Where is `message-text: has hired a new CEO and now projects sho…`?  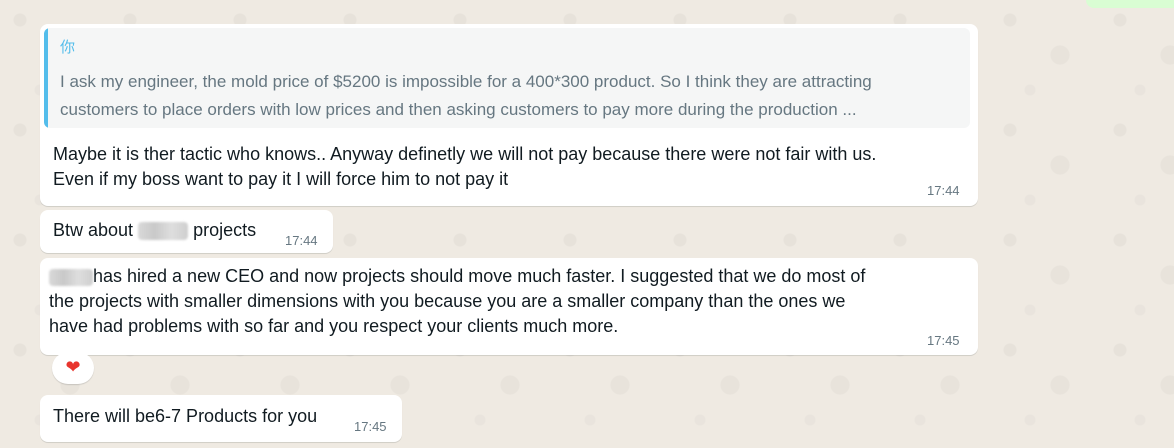 message-text: has hired a new CEO and now projects sho… is located at coordinates (457, 301).